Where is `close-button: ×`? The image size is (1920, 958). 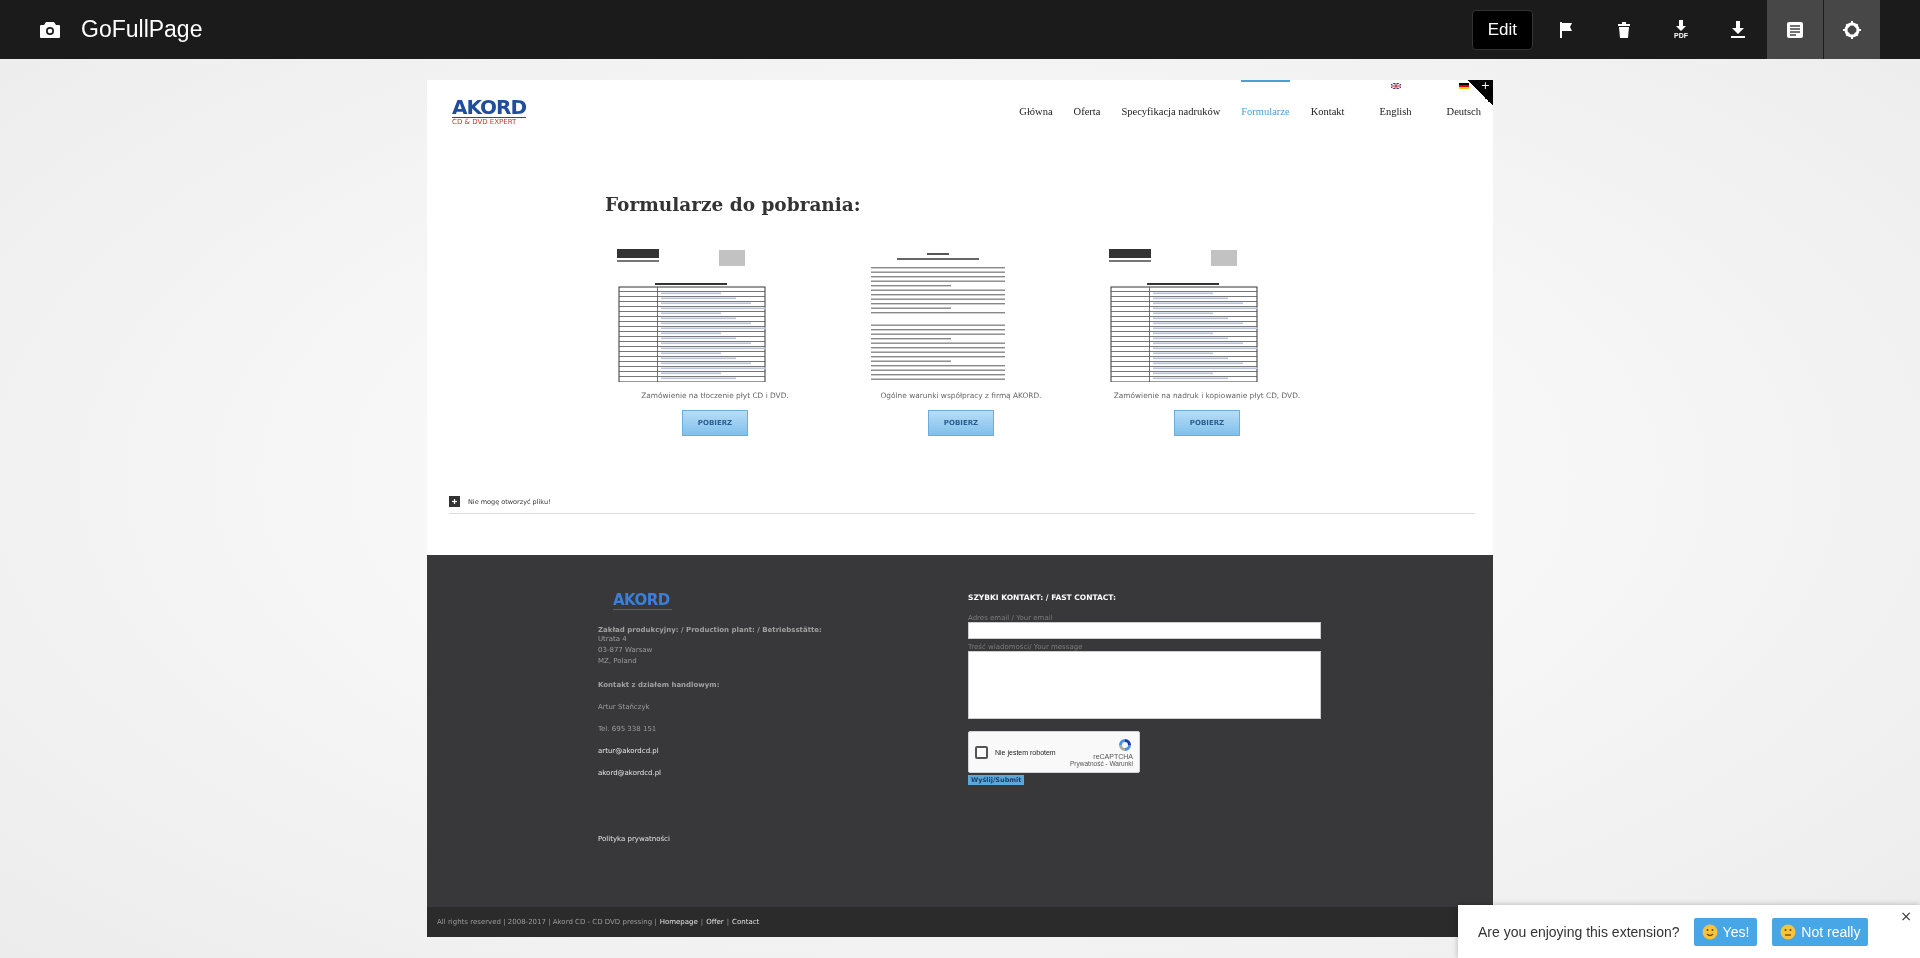 close-button: × is located at coordinates (1906, 916).